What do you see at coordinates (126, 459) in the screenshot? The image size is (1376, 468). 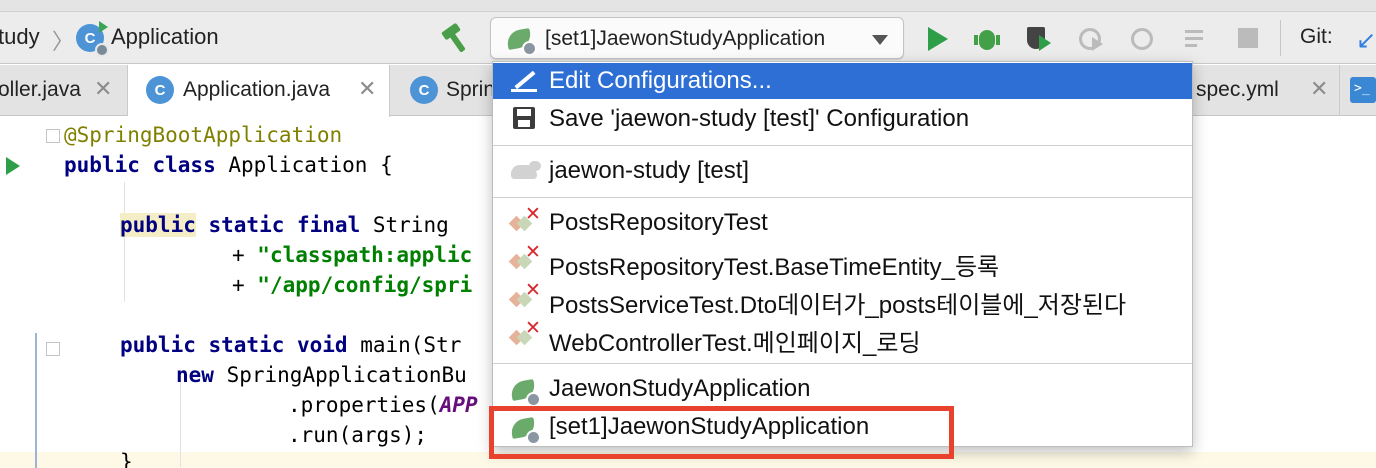 I see `code-line: }` at bounding box center [126, 459].